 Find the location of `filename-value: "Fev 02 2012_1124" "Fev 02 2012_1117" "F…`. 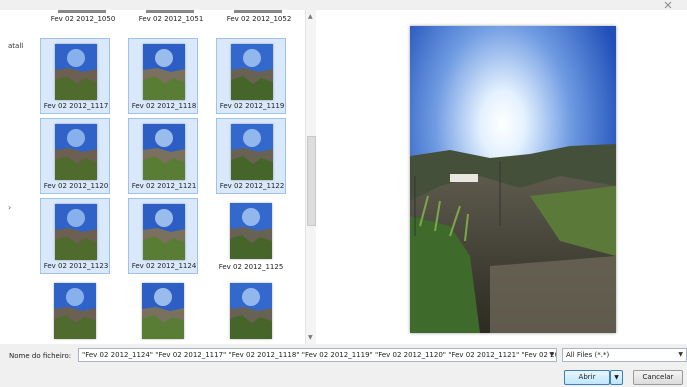

filename-value: "Fev 02 2012_1124" "Fev 02 2012_1117" "F… is located at coordinates (319, 355).